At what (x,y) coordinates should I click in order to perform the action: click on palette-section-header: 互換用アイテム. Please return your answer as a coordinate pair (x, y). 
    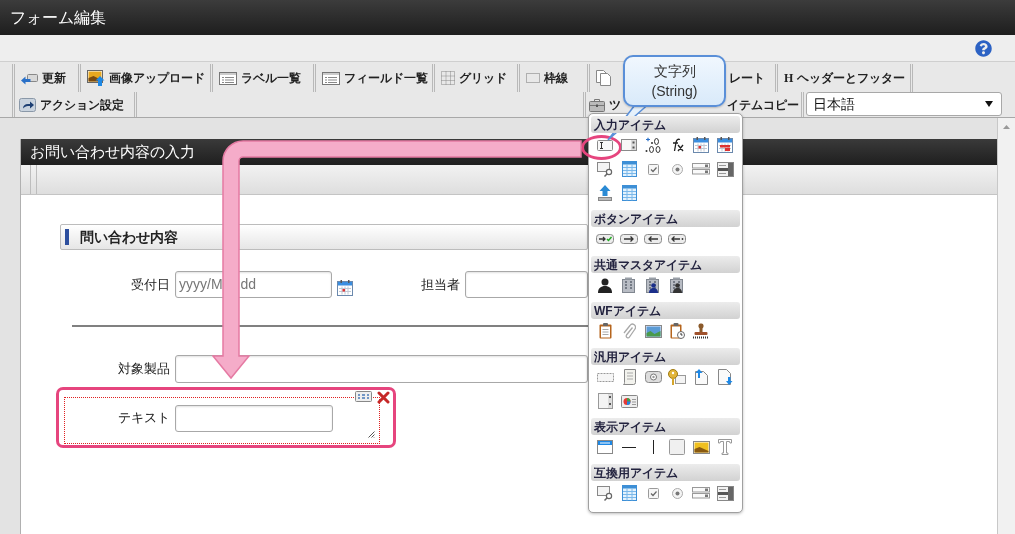
    Looking at the image, I should click on (665, 472).